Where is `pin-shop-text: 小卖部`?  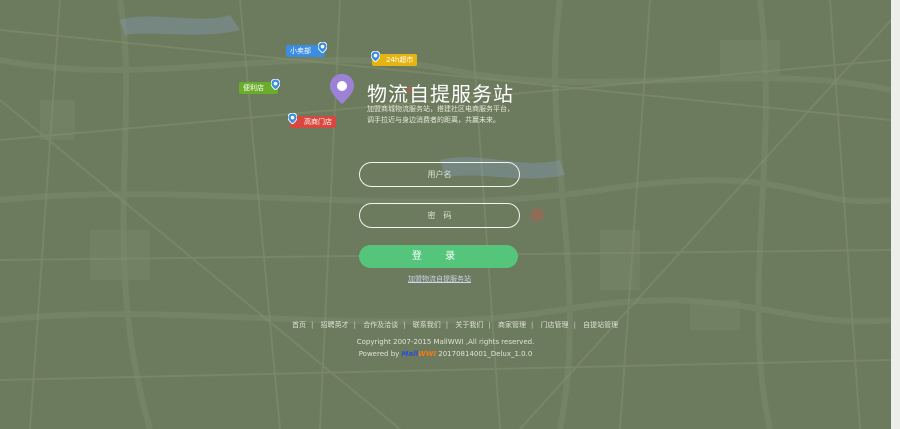 pin-shop-text: 小卖部 is located at coordinates (300, 51).